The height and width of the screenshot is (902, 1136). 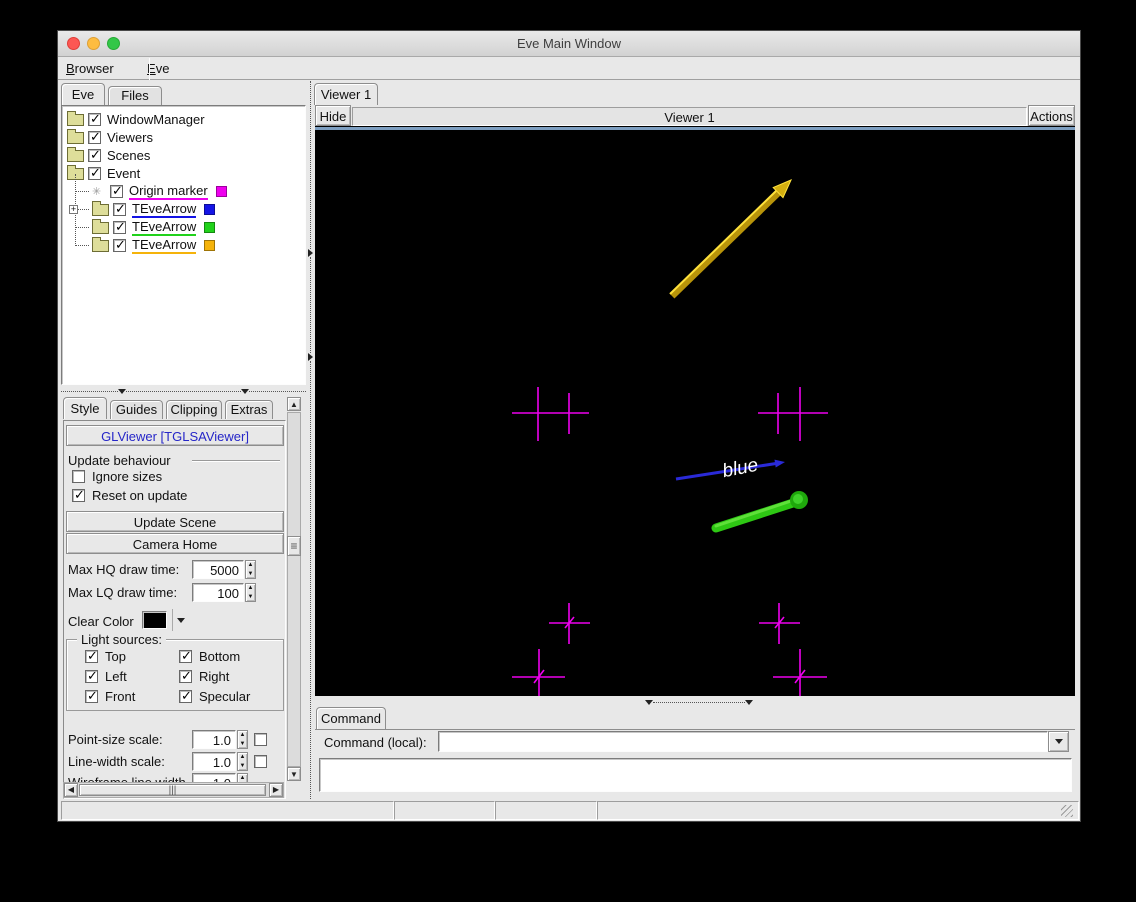 What do you see at coordinates (130, 137) in the screenshot?
I see `tree-item-label: Viewers` at bounding box center [130, 137].